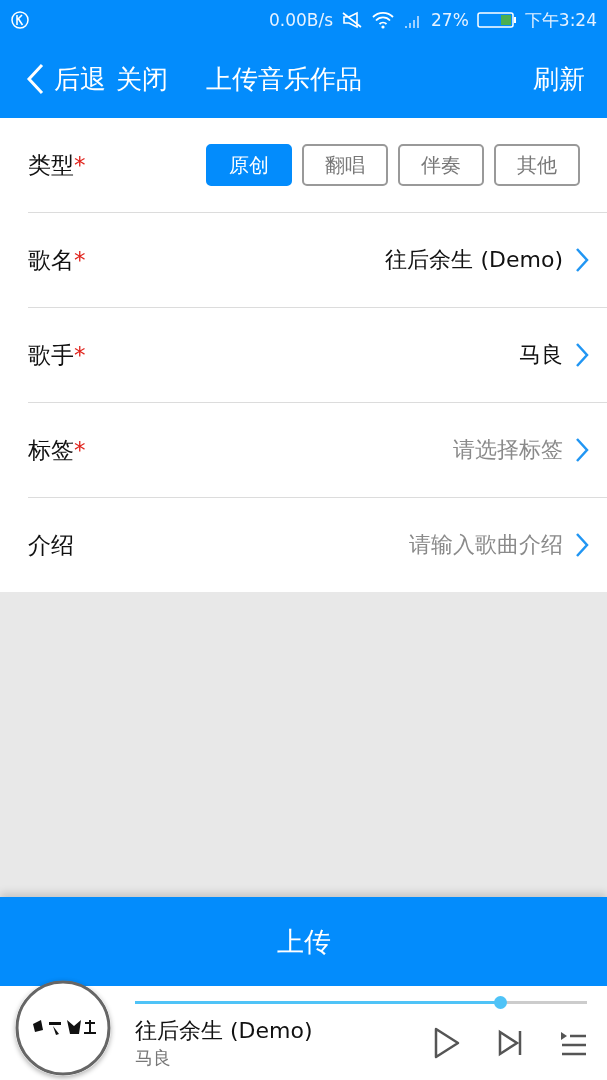  What do you see at coordinates (450, 20) in the screenshot?
I see `battery-percentage: 27%` at bounding box center [450, 20].